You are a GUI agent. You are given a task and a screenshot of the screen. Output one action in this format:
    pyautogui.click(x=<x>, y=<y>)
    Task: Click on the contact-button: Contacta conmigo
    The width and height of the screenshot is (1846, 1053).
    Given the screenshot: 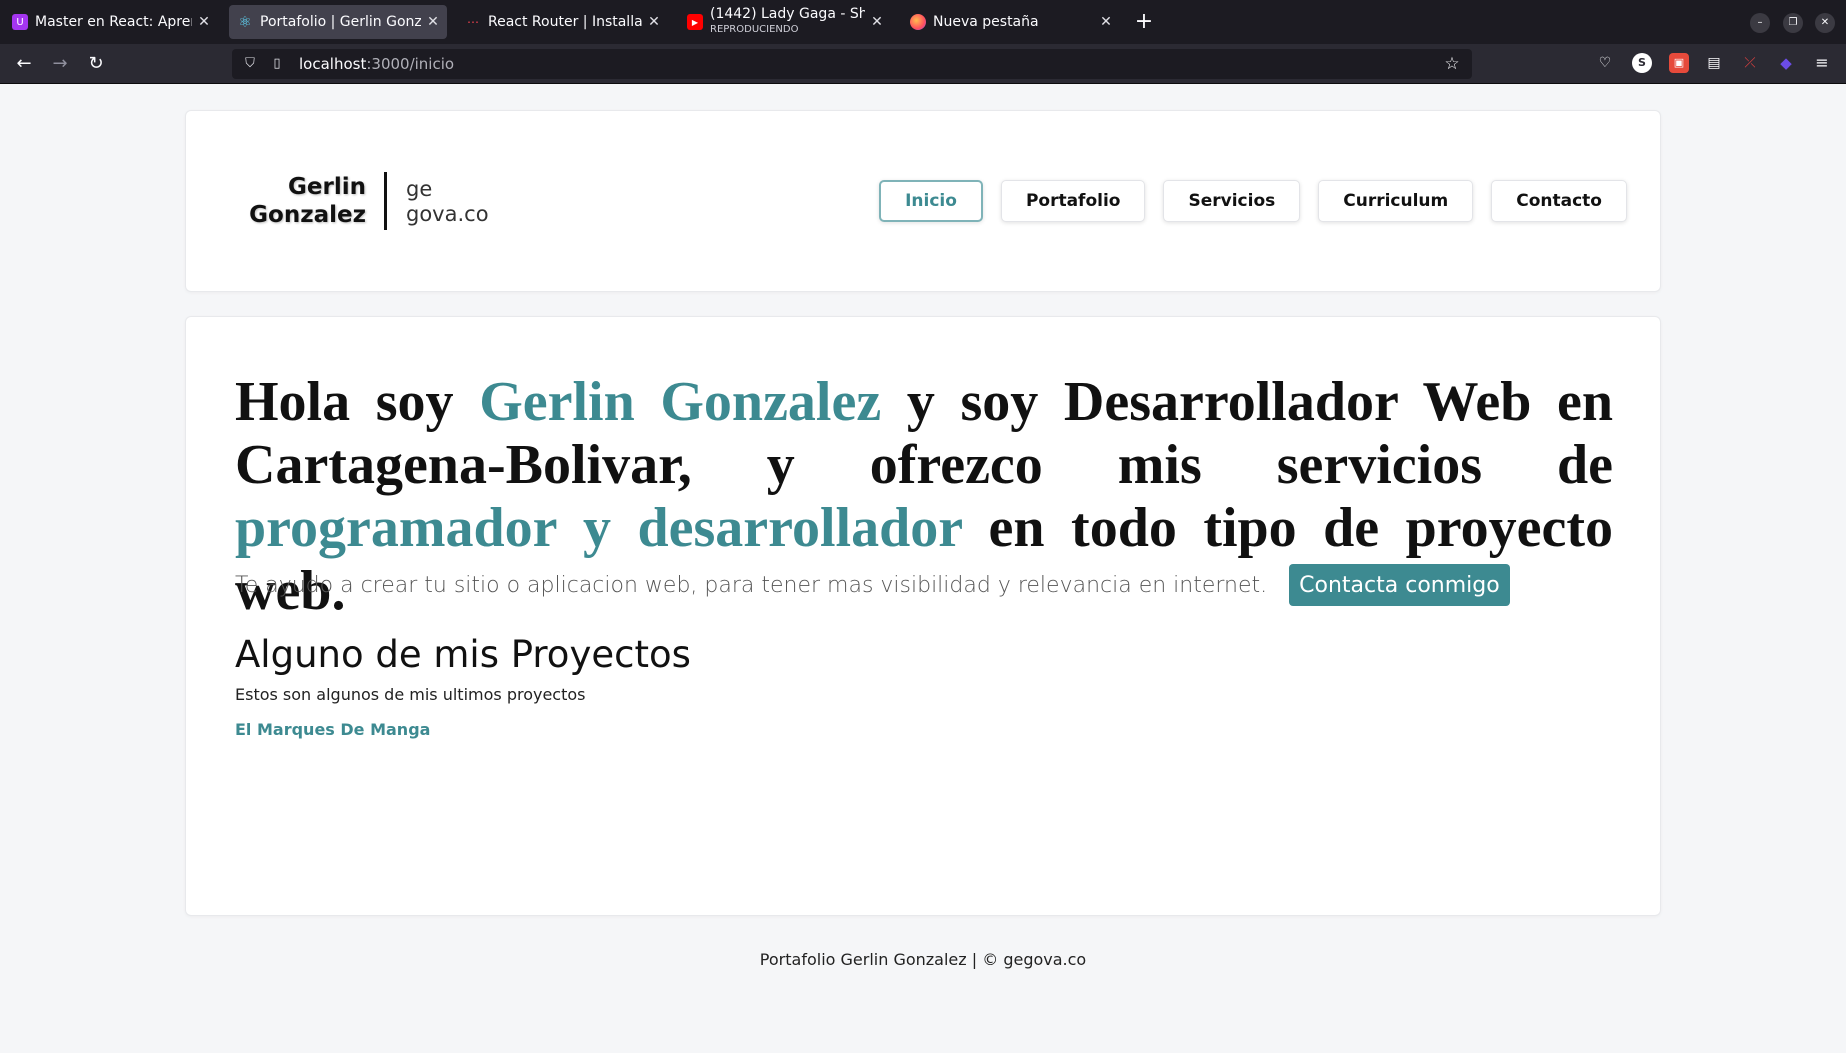 What is the action you would take?
    pyautogui.click(x=1399, y=585)
    